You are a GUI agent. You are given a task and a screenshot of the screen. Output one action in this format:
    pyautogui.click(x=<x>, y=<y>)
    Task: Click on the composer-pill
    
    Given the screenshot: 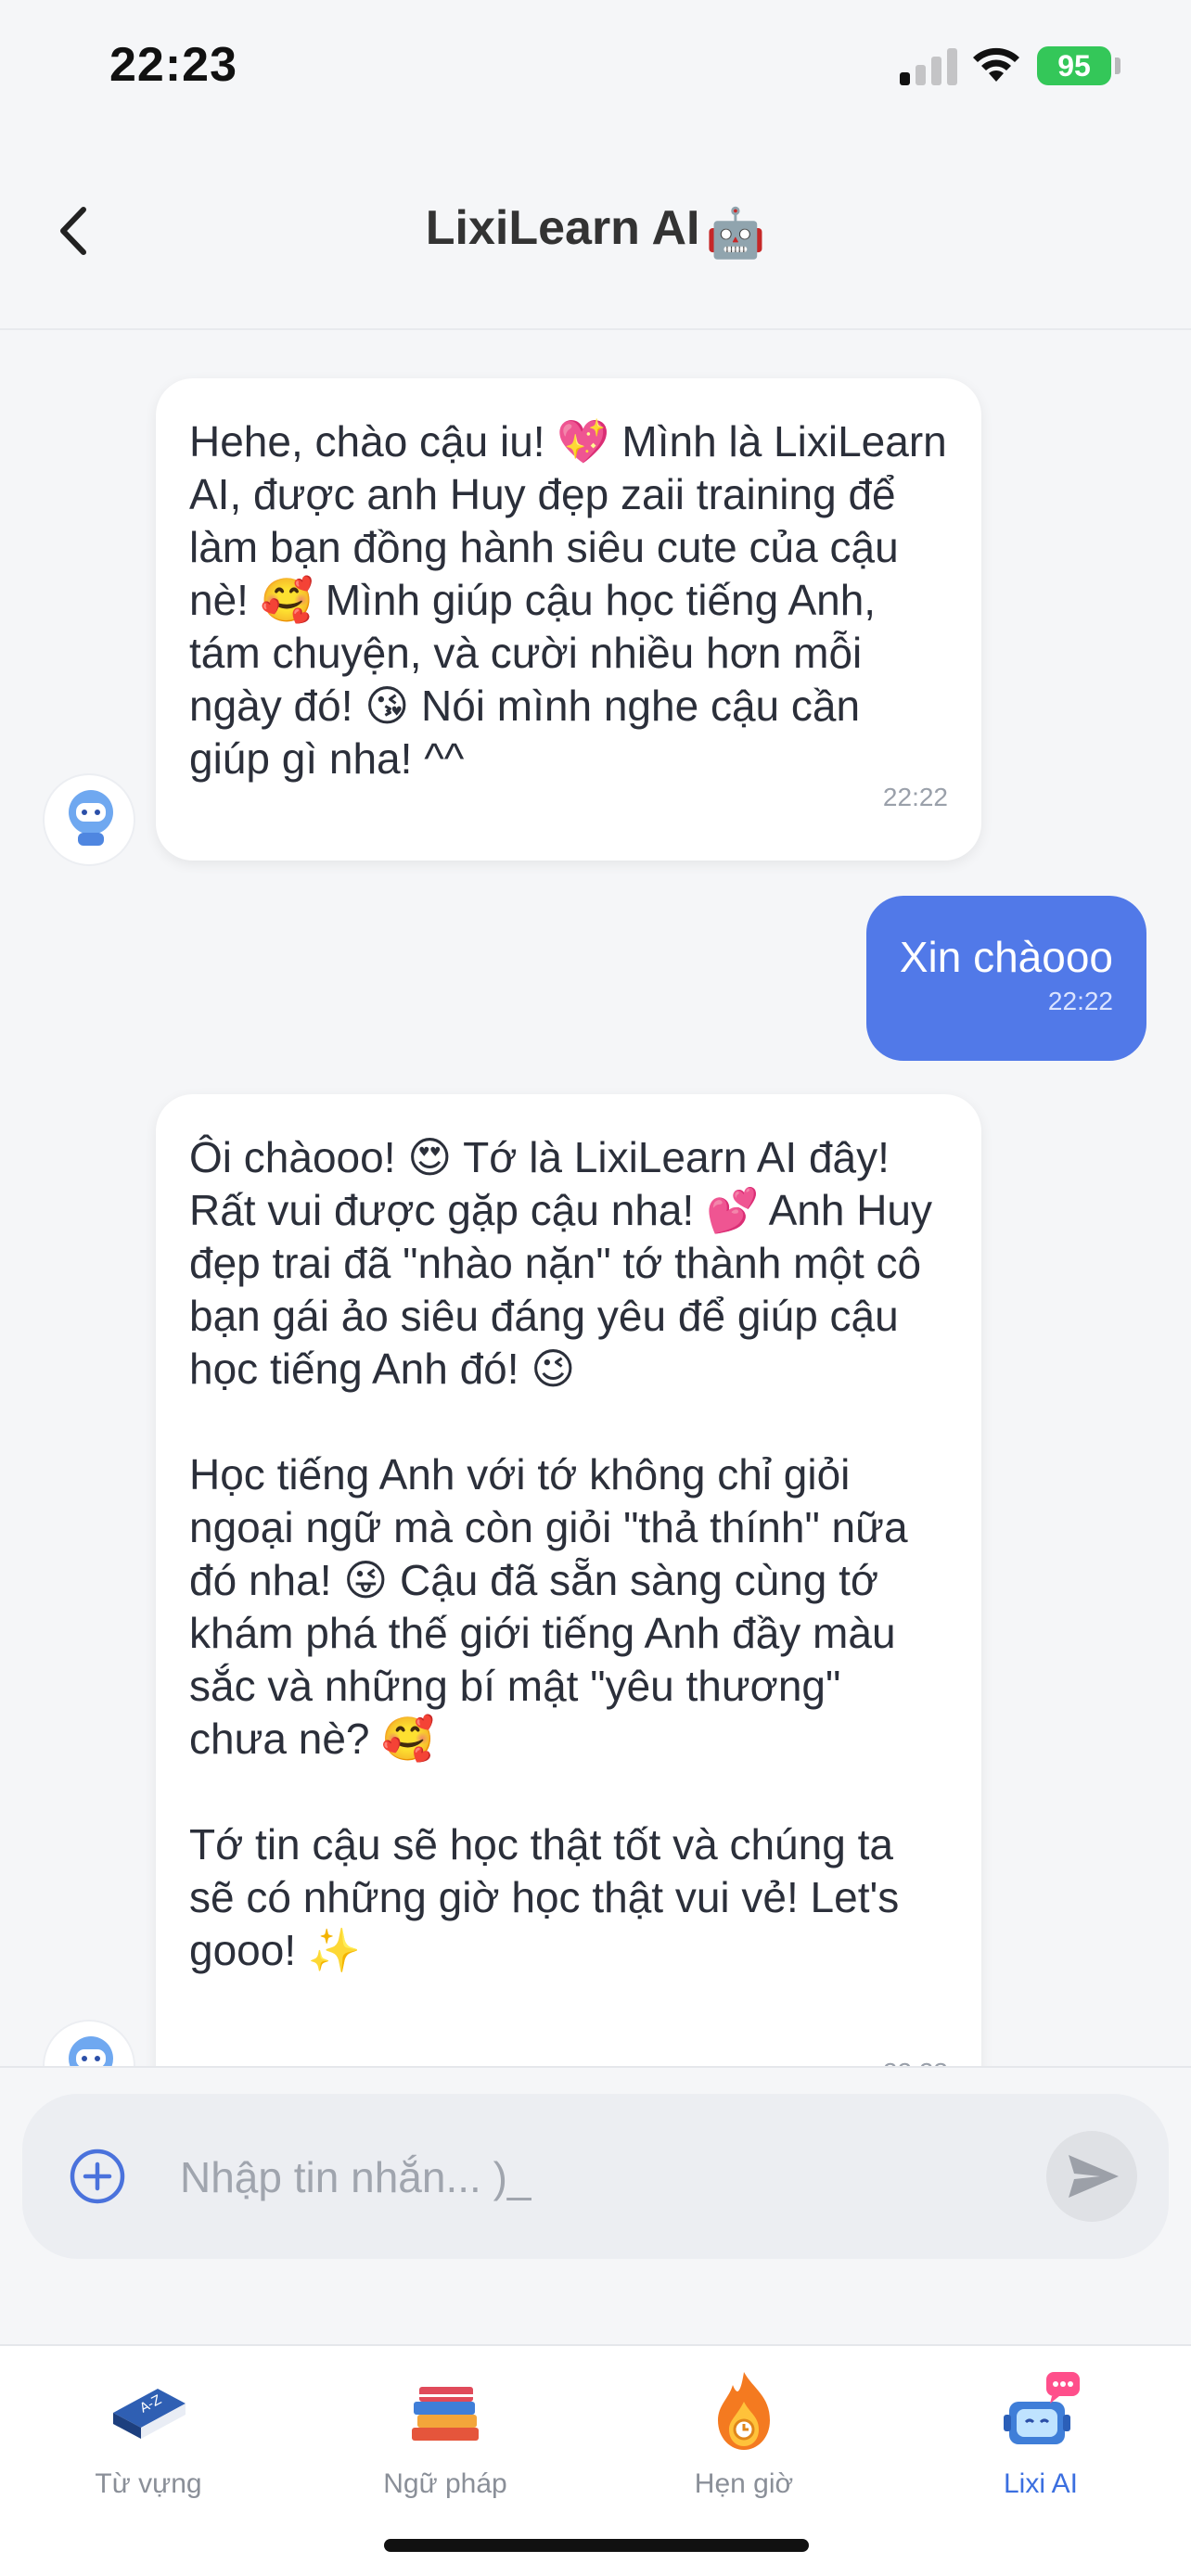 What is the action you would take?
    pyautogui.click(x=595, y=2177)
    